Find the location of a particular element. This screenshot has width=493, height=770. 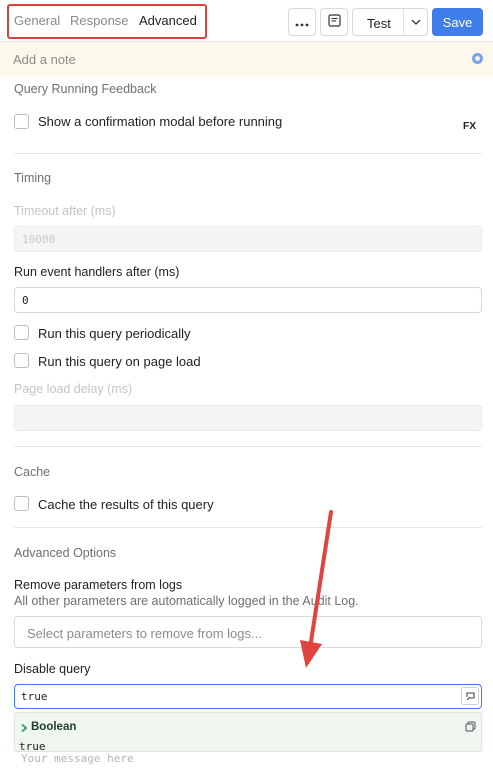

notes-button is located at coordinates (334, 22).